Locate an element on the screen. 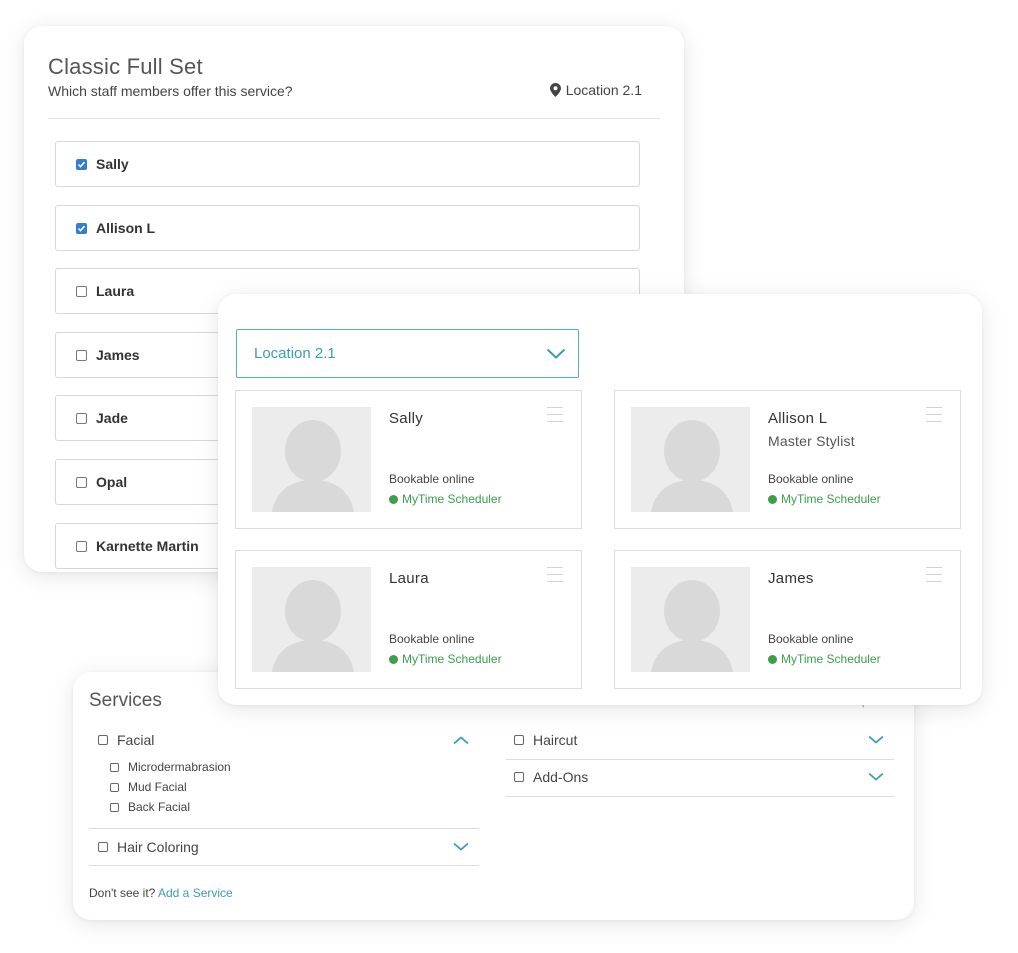 This screenshot has width=1018, height=953. service-category-facial: Facial is located at coordinates (288, 740).